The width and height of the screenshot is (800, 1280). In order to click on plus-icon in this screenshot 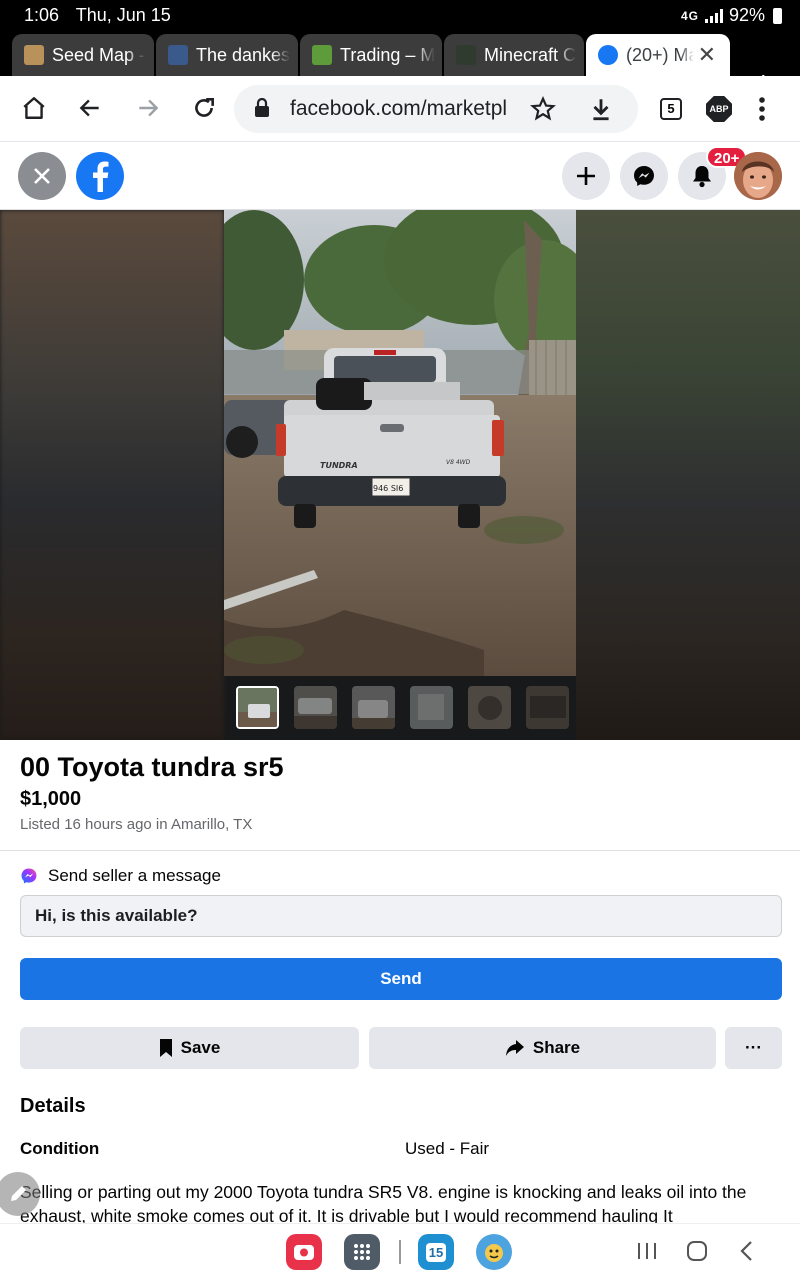, I will do `click(586, 176)`.